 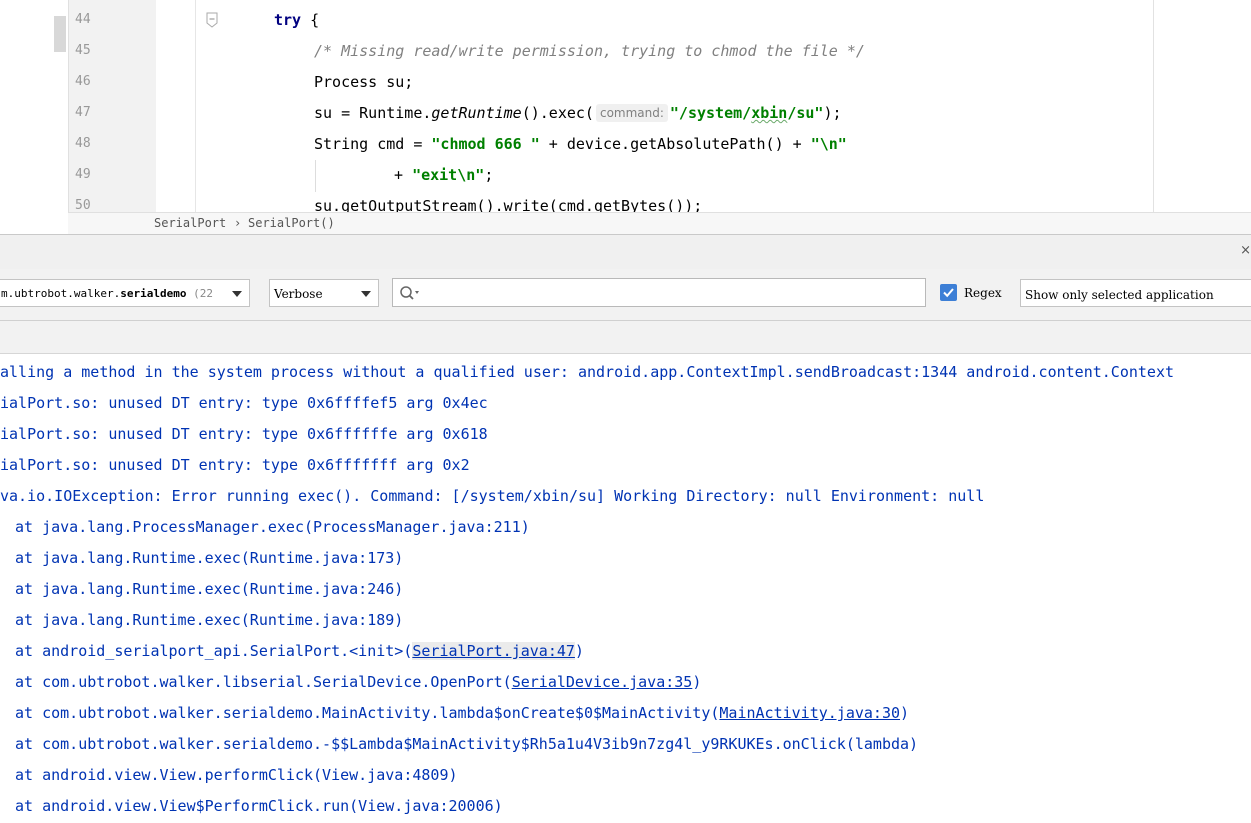 I want to click on source-link: SerialDevice.java:35, so click(x=602, y=682).